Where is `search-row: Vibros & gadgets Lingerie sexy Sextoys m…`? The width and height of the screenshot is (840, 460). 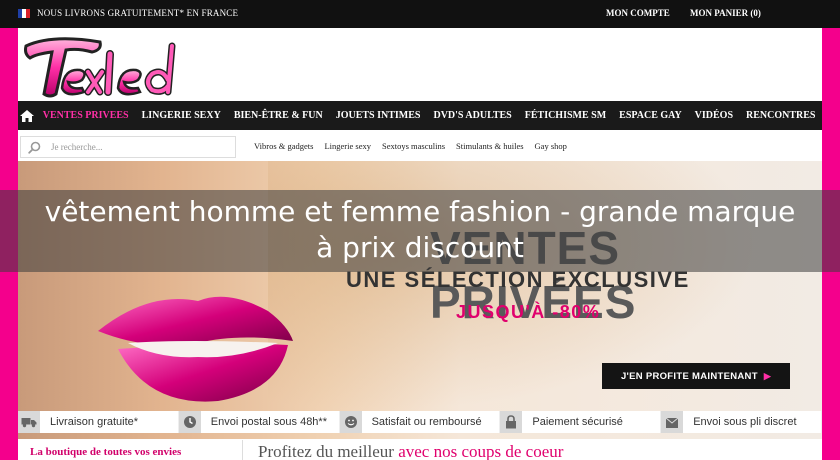
search-row: Vibros & gadgets Lingerie sexy Sextoys m… is located at coordinates (420, 147).